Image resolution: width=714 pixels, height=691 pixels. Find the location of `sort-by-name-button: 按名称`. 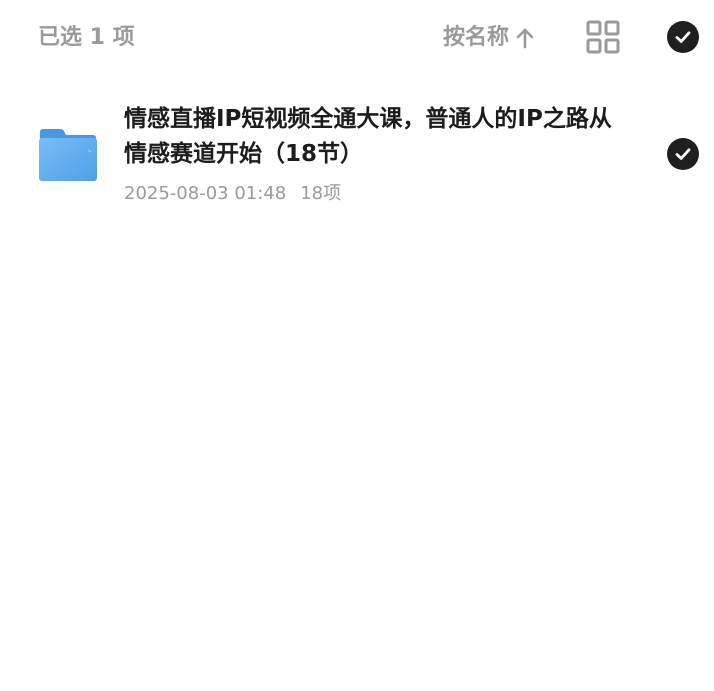

sort-by-name-button: 按名称 is located at coordinates (489, 38).